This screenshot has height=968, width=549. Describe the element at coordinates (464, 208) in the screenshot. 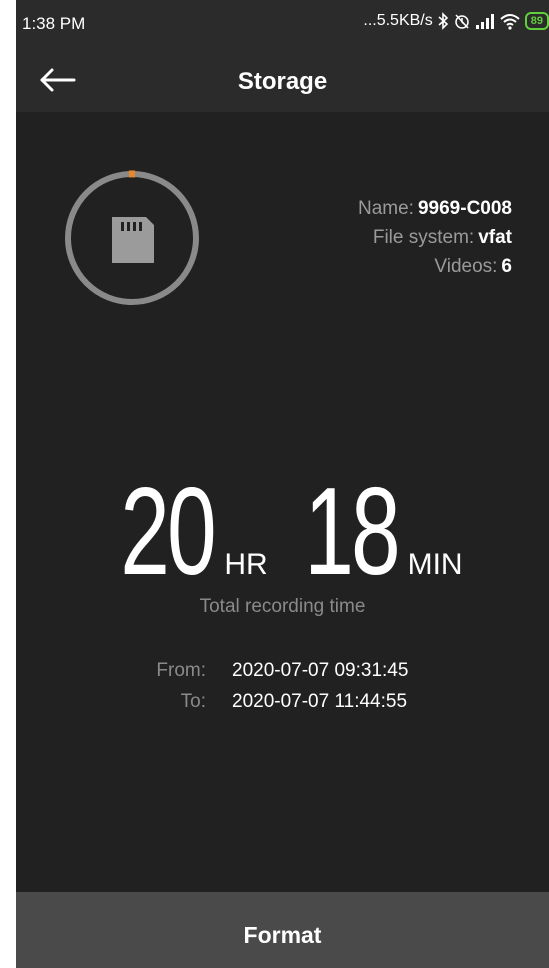

I see `storage-name-value: 9969-C008` at that location.